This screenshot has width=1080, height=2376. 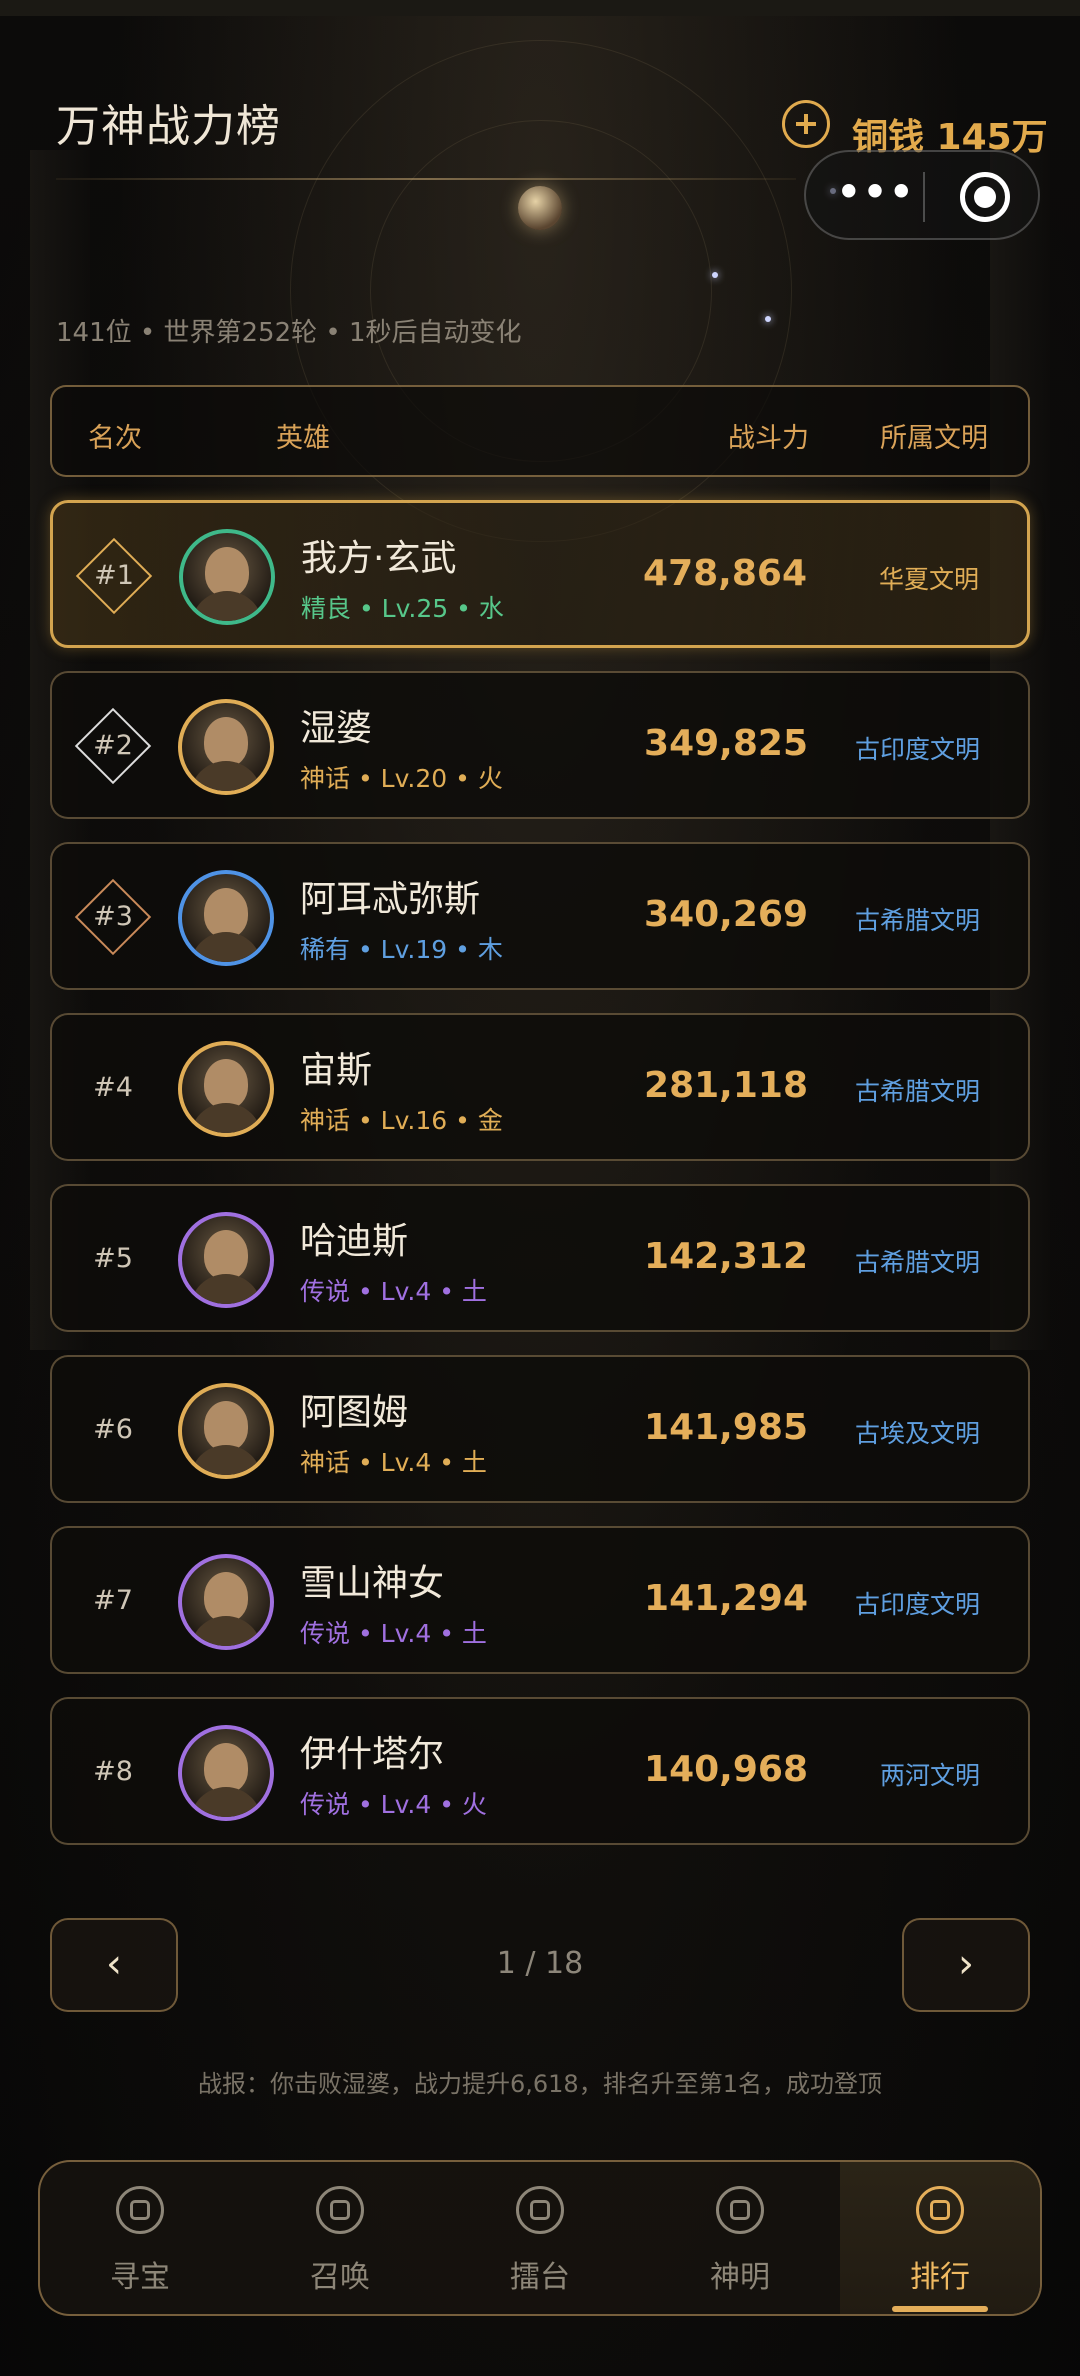 What do you see at coordinates (726, 914) in the screenshot?
I see `hero-power: 340,269` at bounding box center [726, 914].